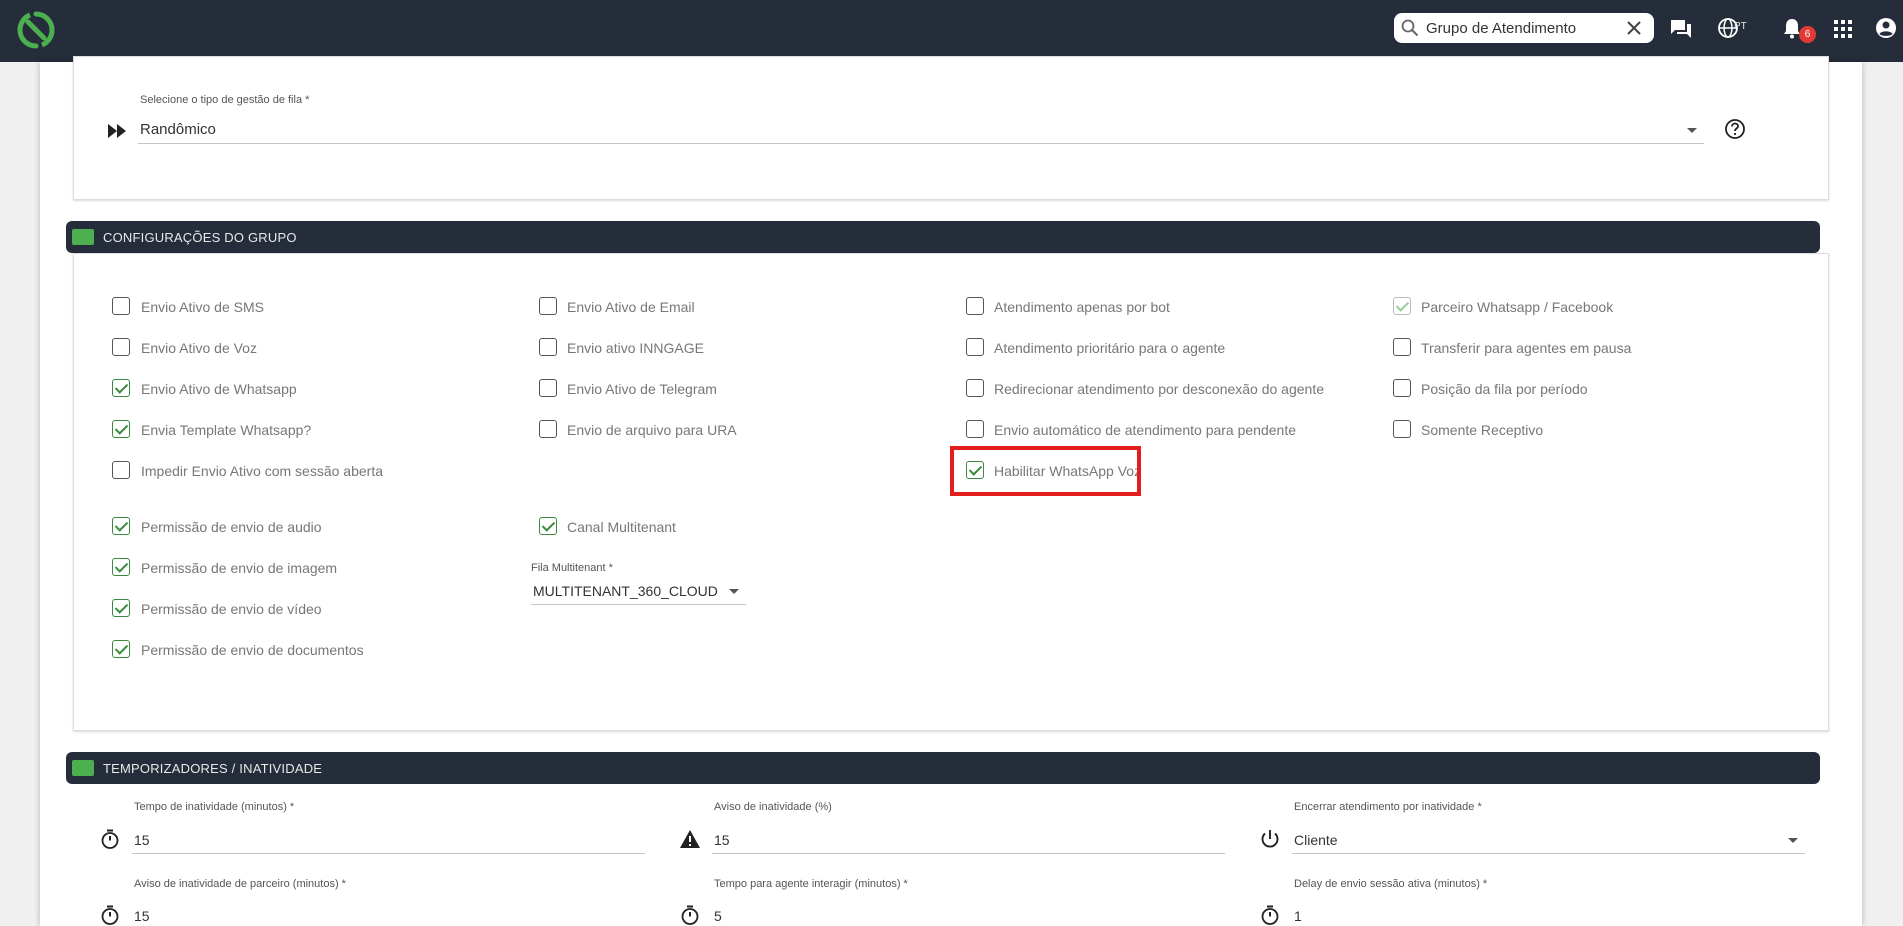  I want to click on inactivity-warning-value: 15, so click(722, 840).